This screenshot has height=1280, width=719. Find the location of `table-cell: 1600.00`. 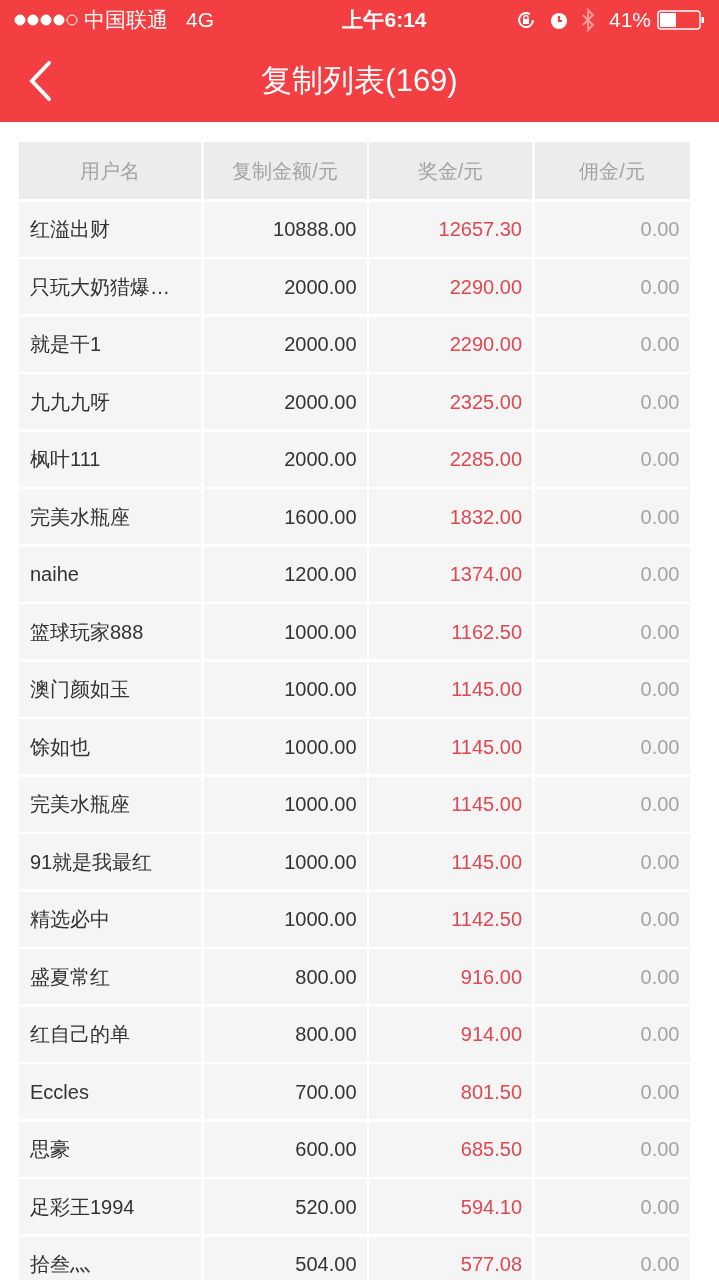

table-cell: 1600.00 is located at coordinates (285, 516).